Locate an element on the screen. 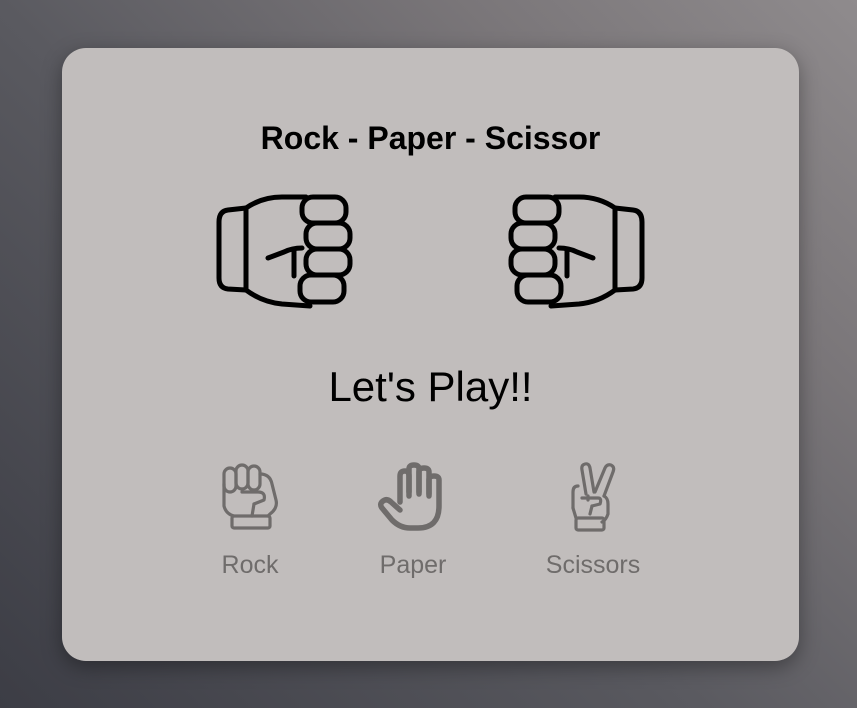 The width and height of the screenshot is (857, 708). paper-hand-icon is located at coordinates (409, 496).